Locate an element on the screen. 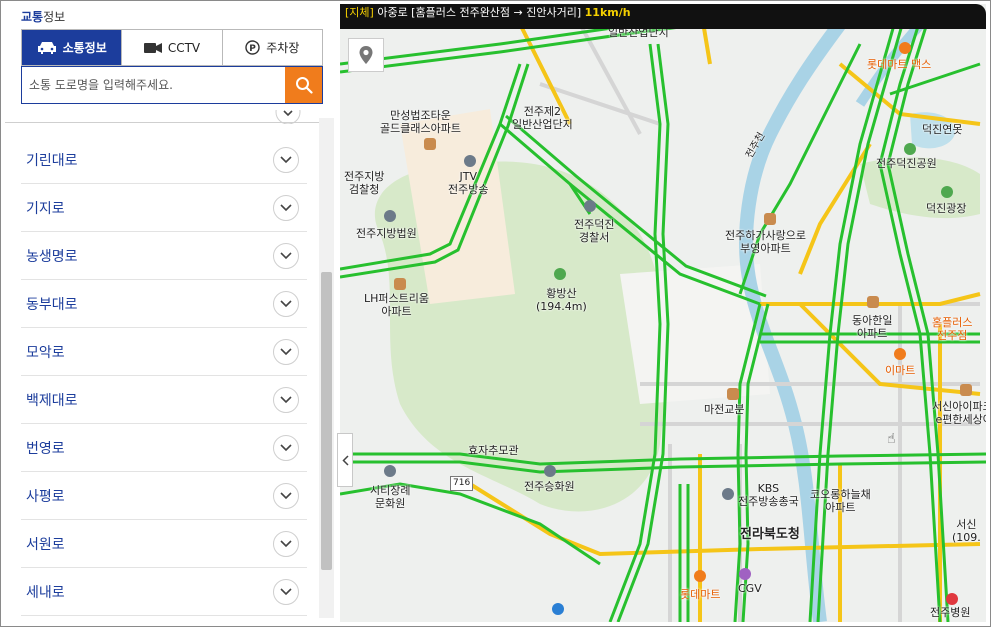  hand-cursor-icon: ☝ is located at coordinates (891, 439).